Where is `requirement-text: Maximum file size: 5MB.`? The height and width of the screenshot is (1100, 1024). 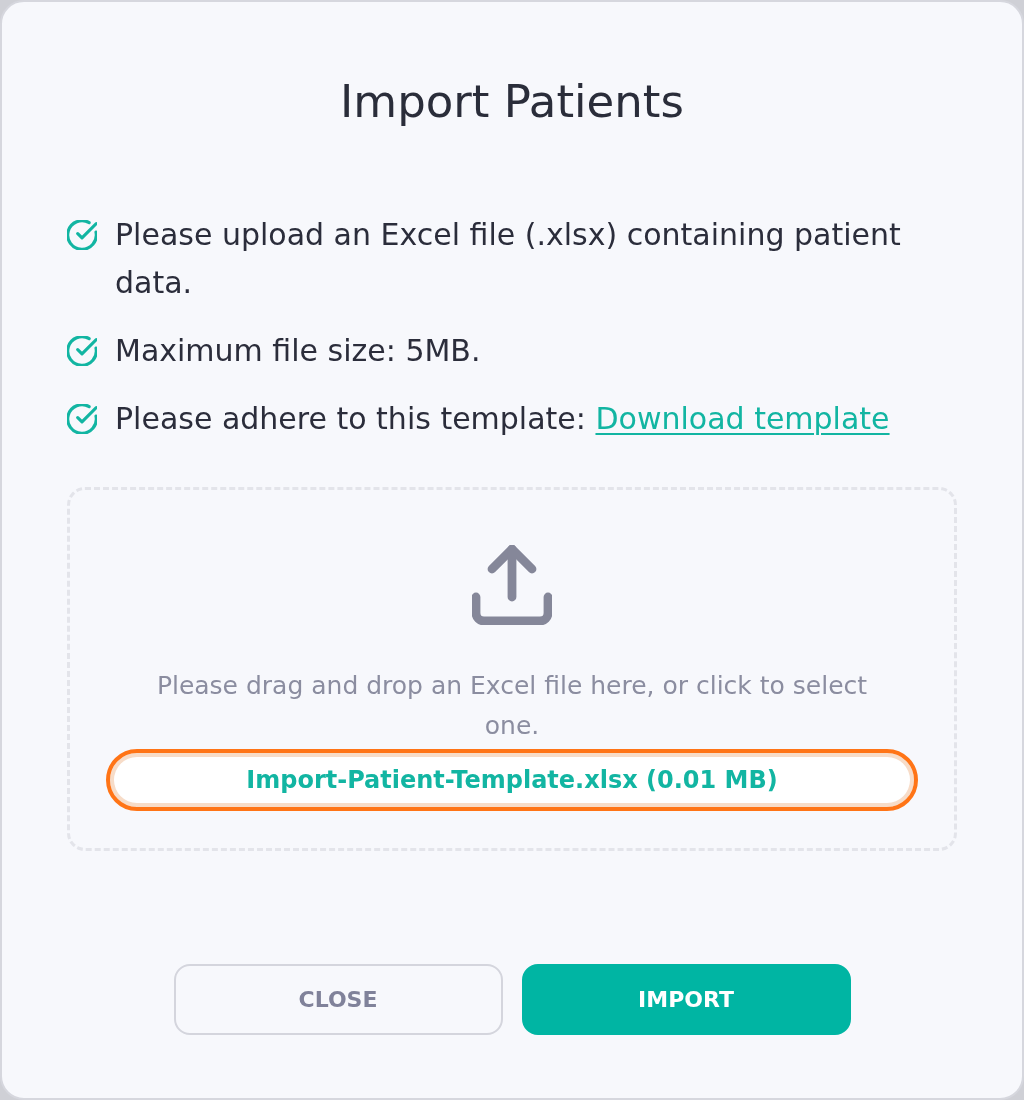 requirement-text: Maximum file size: 5MB. is located at coordinates (298, 351).